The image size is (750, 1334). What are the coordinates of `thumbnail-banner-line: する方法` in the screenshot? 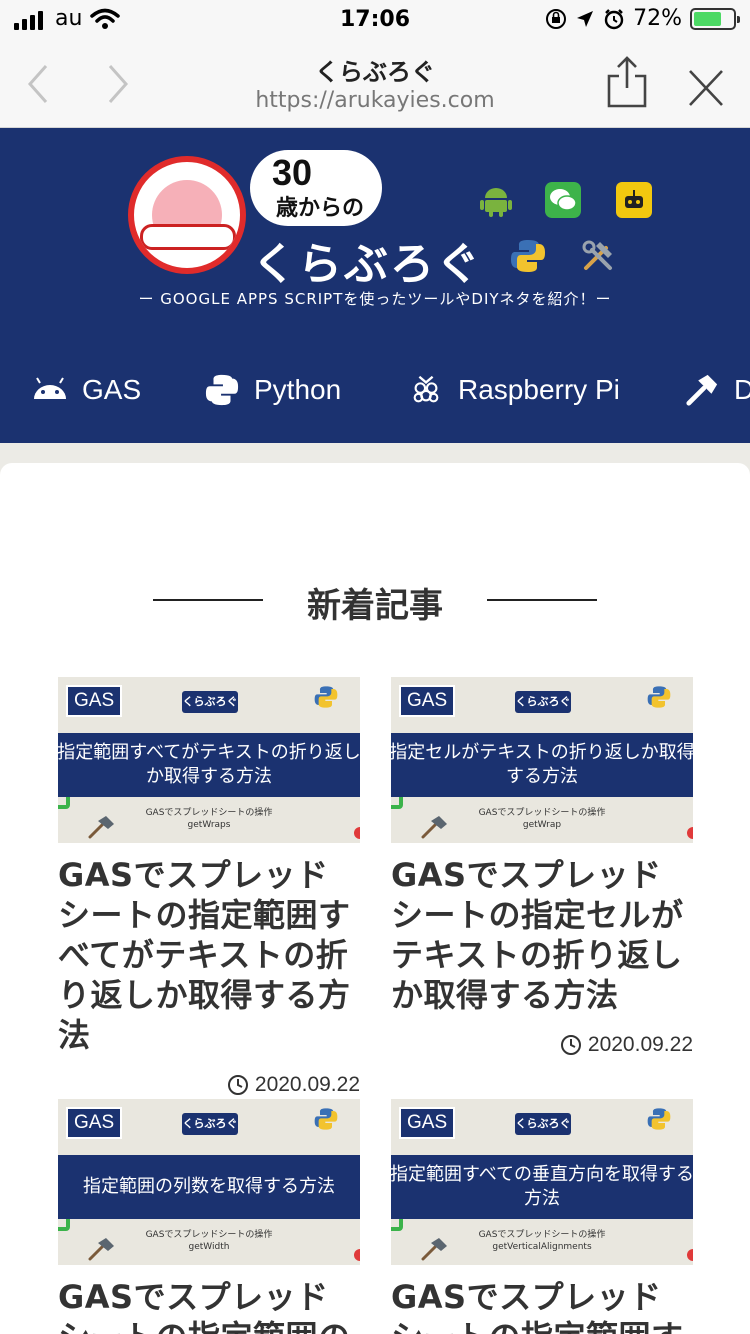 It's located at (542, 776).